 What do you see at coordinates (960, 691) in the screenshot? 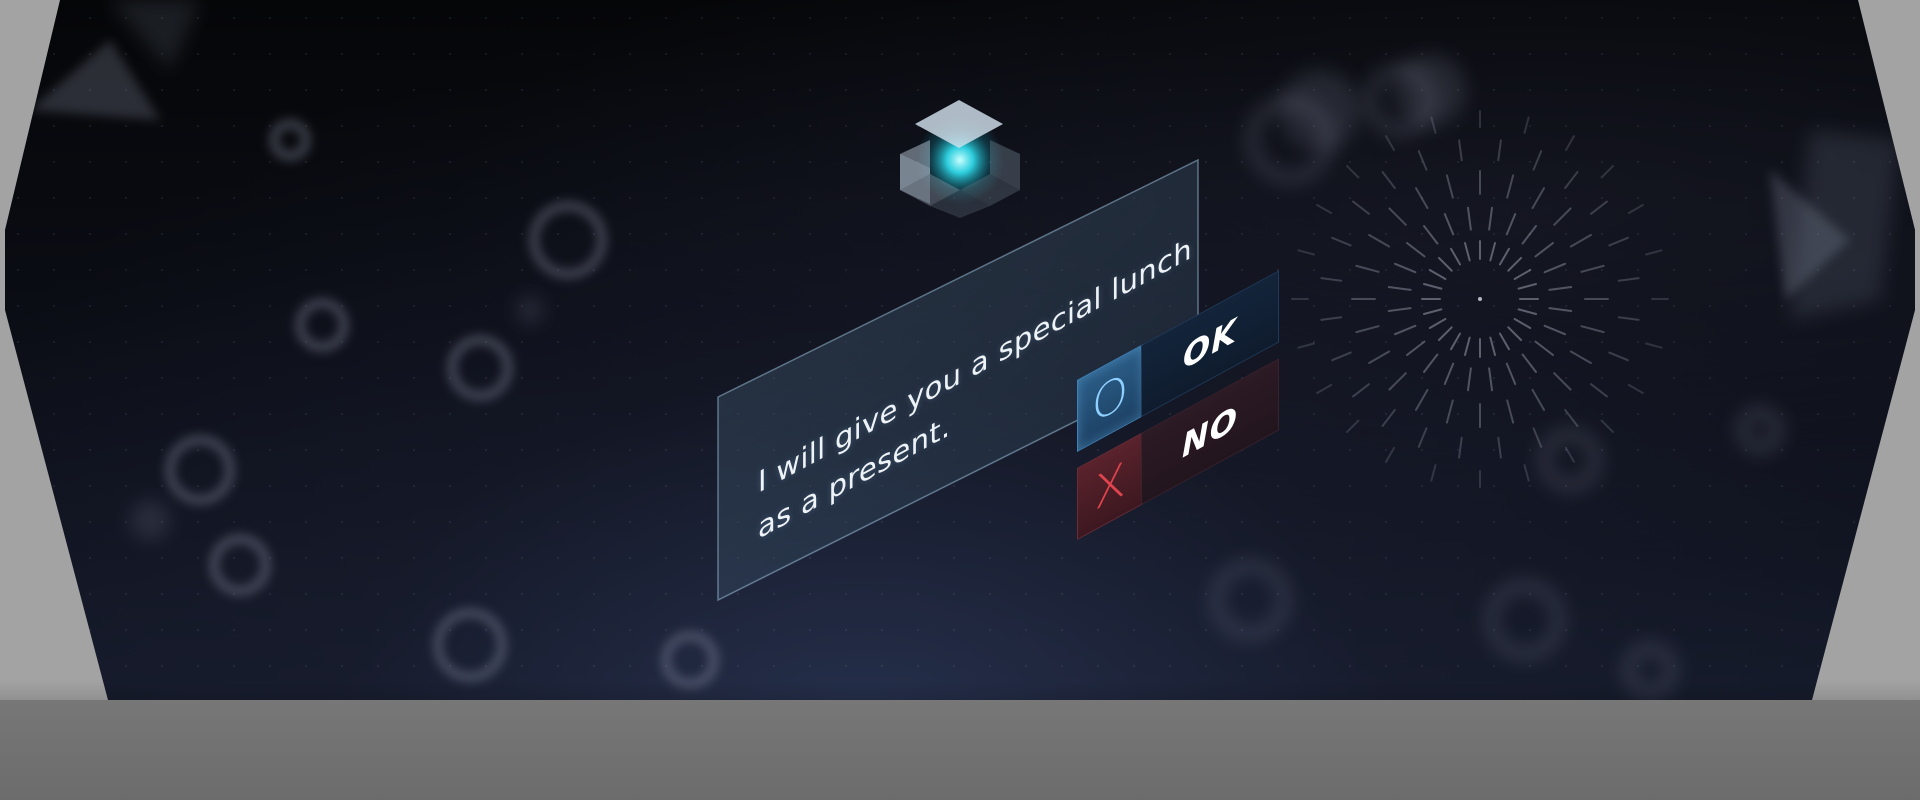
I see `floor-shadow` at bounding box center [960, 691].